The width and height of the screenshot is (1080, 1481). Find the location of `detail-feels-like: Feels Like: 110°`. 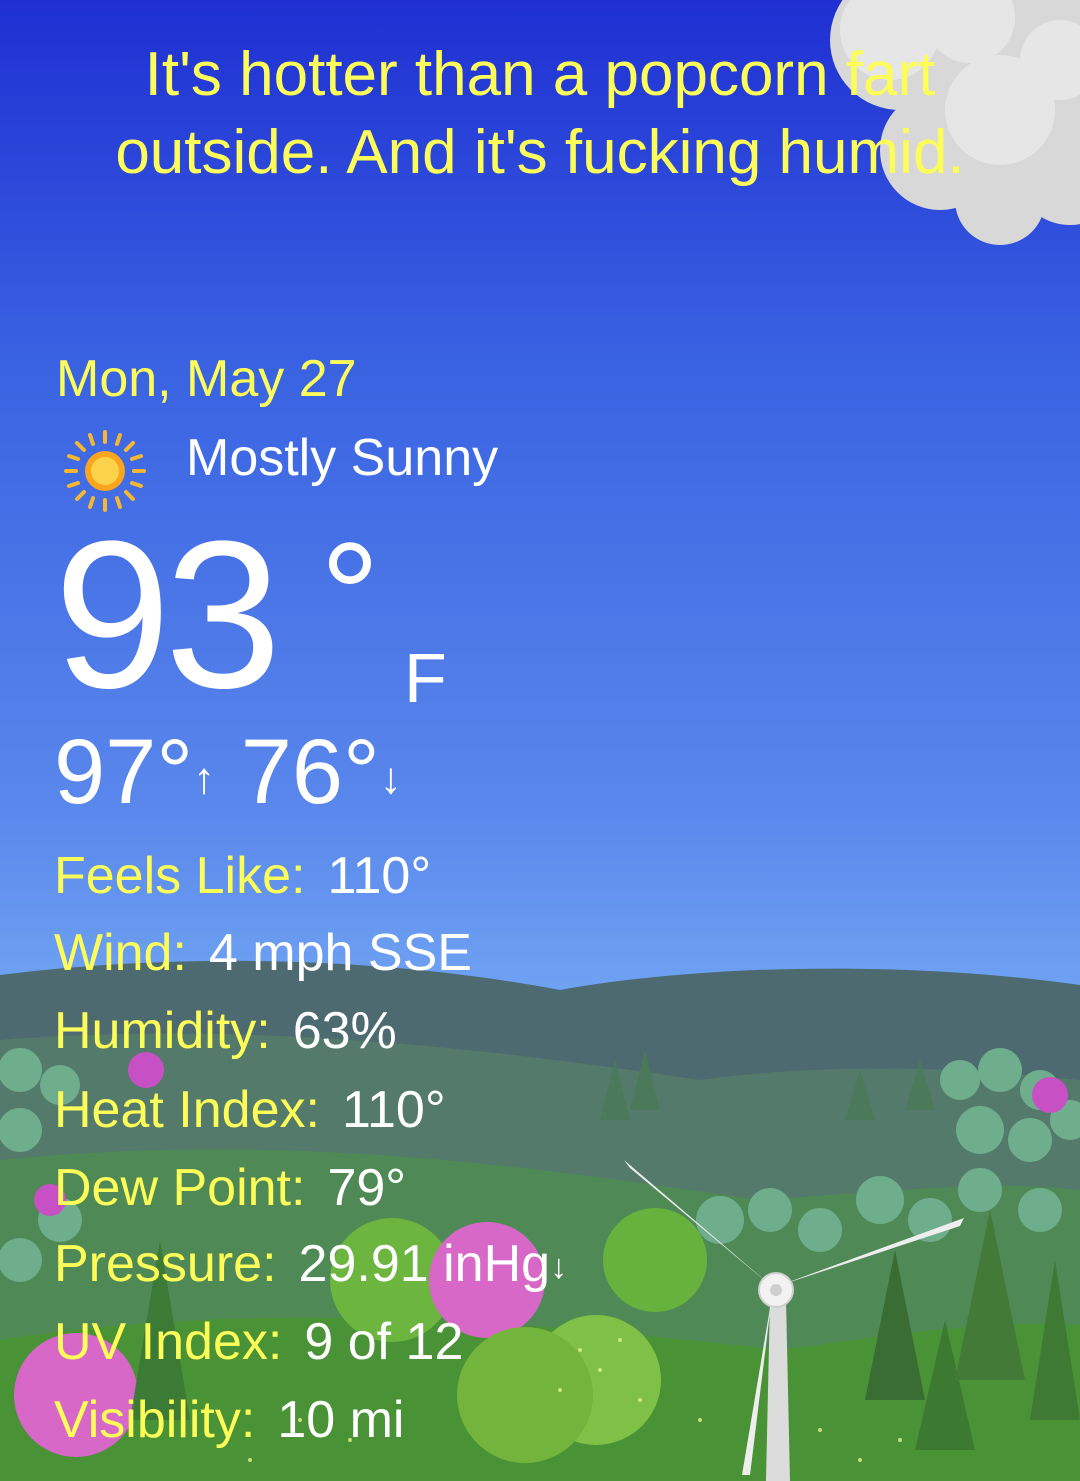

detail-feels-like: Feels Like: 110° is located at coordinates (242, 876).